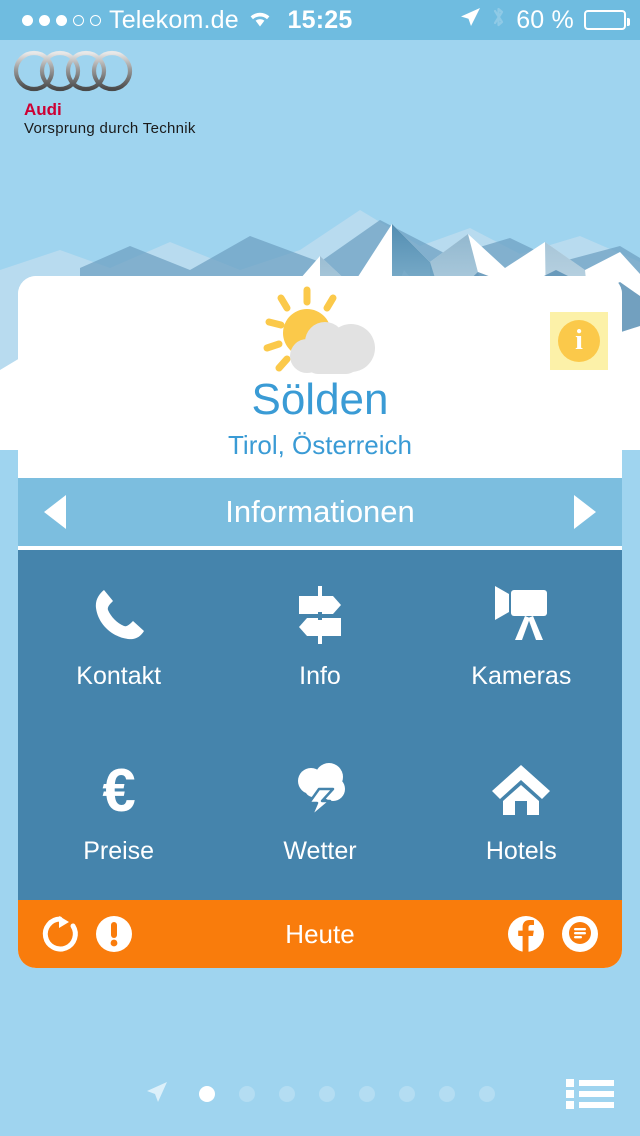  I want to click on list-menu-icon, so click(590, 1094).